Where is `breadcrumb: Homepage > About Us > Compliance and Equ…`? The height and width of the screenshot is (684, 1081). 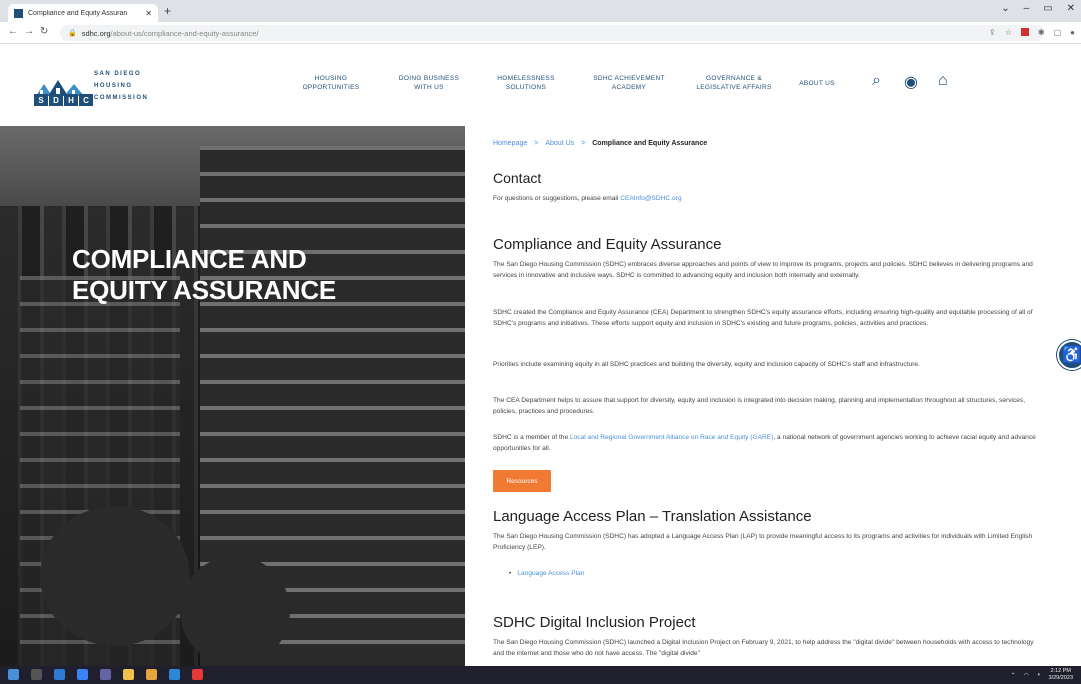
breadcrumb: Homepage > About Us > Compliance and Equ… is located at coordinates (600, 143).